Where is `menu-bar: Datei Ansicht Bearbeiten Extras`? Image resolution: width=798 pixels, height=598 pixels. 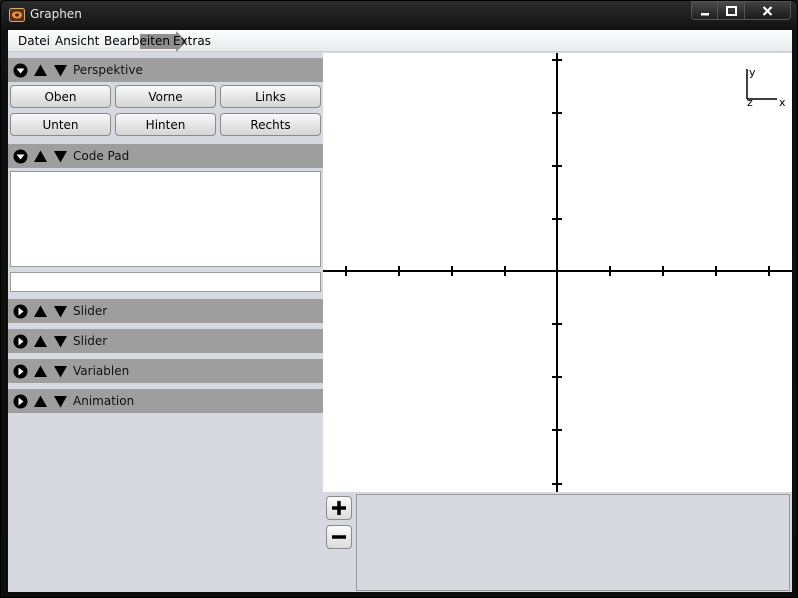
menu-bar: Datei Ansicht Bearbeiten Extras is located at coordinates (400, 41).